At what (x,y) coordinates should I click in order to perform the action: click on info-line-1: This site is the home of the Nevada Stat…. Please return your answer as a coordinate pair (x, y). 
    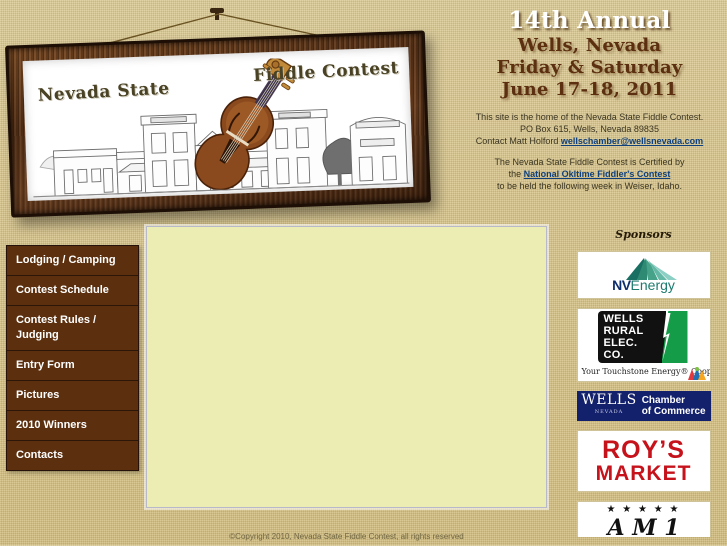
    Looking at the image, I should click on (589, 117).